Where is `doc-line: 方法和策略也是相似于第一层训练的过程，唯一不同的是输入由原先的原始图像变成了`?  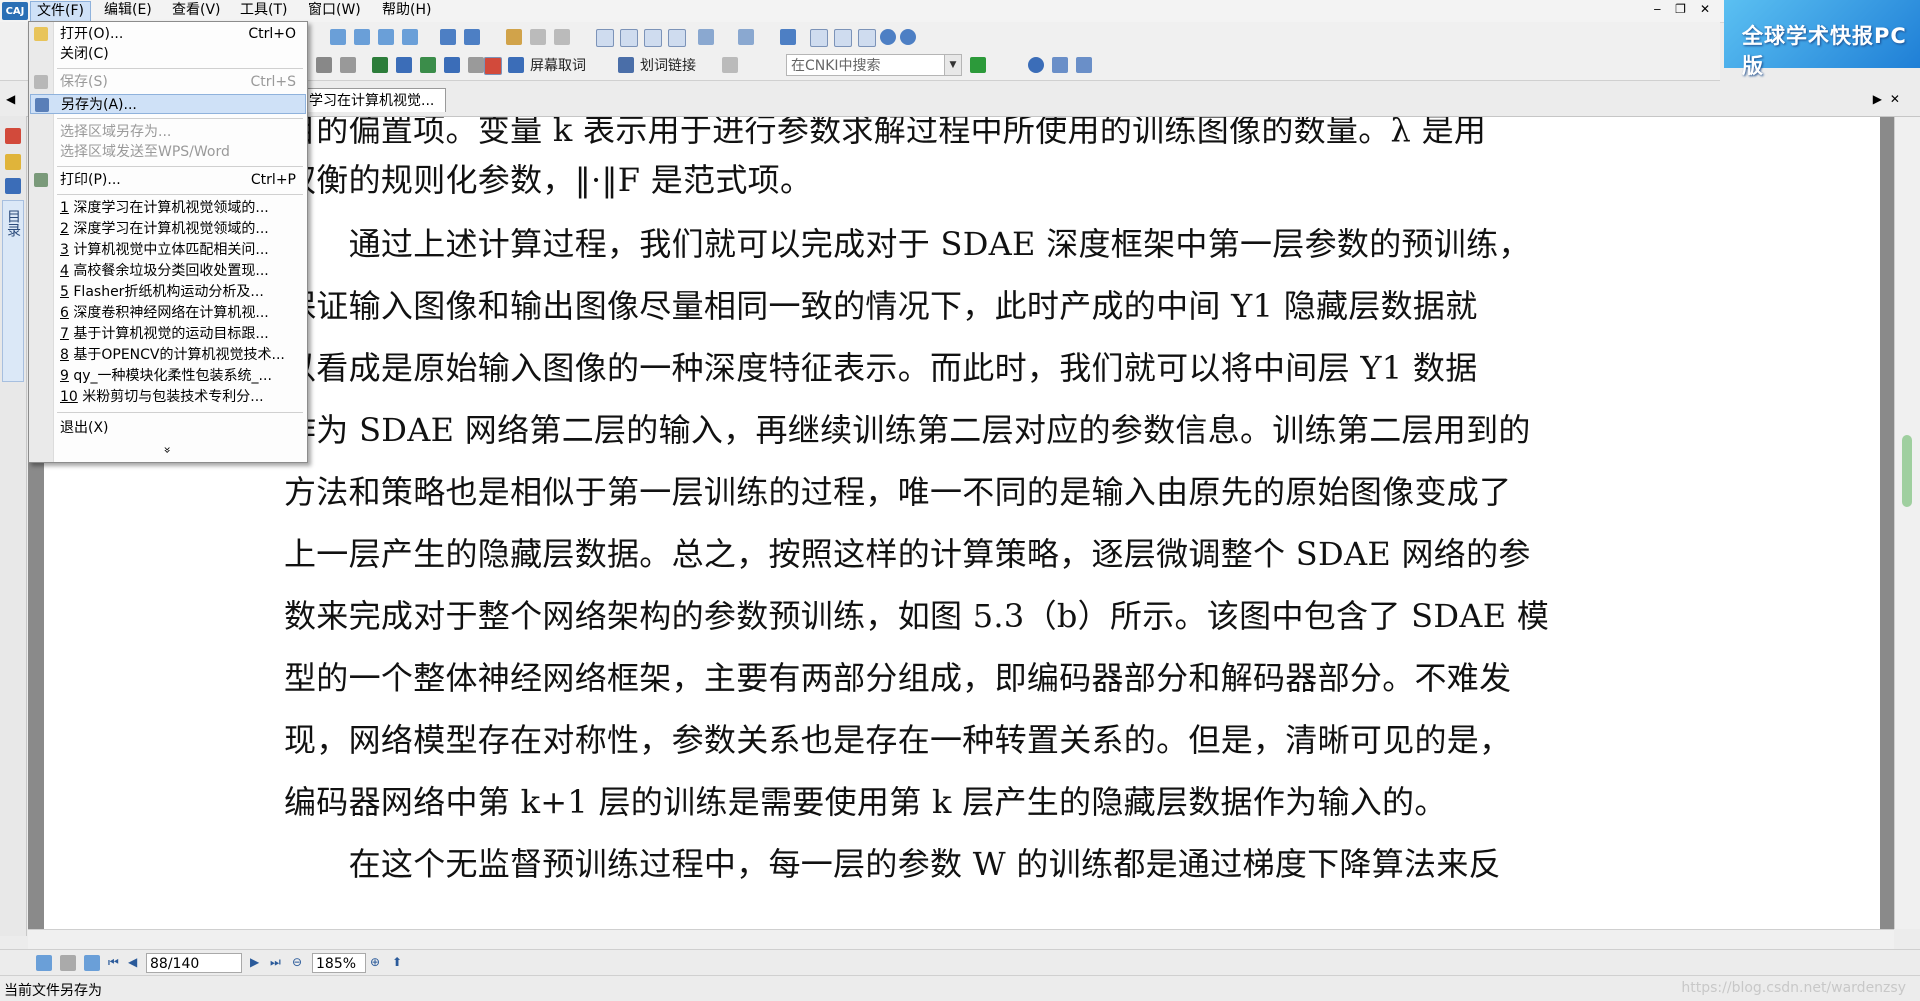
doc-line: 方法和策略也是相似于第一层训练的过程，唯一不同的是输入由原先的原始图像变成了 is located at coordinates (898, 492).